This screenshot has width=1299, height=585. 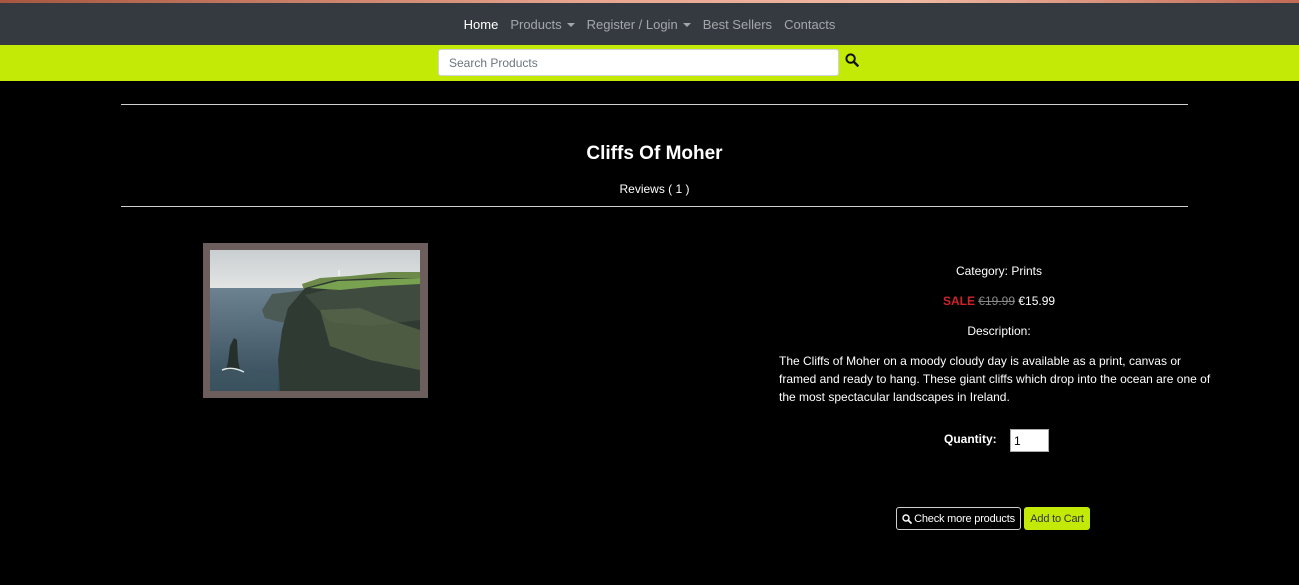 I want to click on reviews-link: Reviews ( 1 ), so click(x=649, y=189).